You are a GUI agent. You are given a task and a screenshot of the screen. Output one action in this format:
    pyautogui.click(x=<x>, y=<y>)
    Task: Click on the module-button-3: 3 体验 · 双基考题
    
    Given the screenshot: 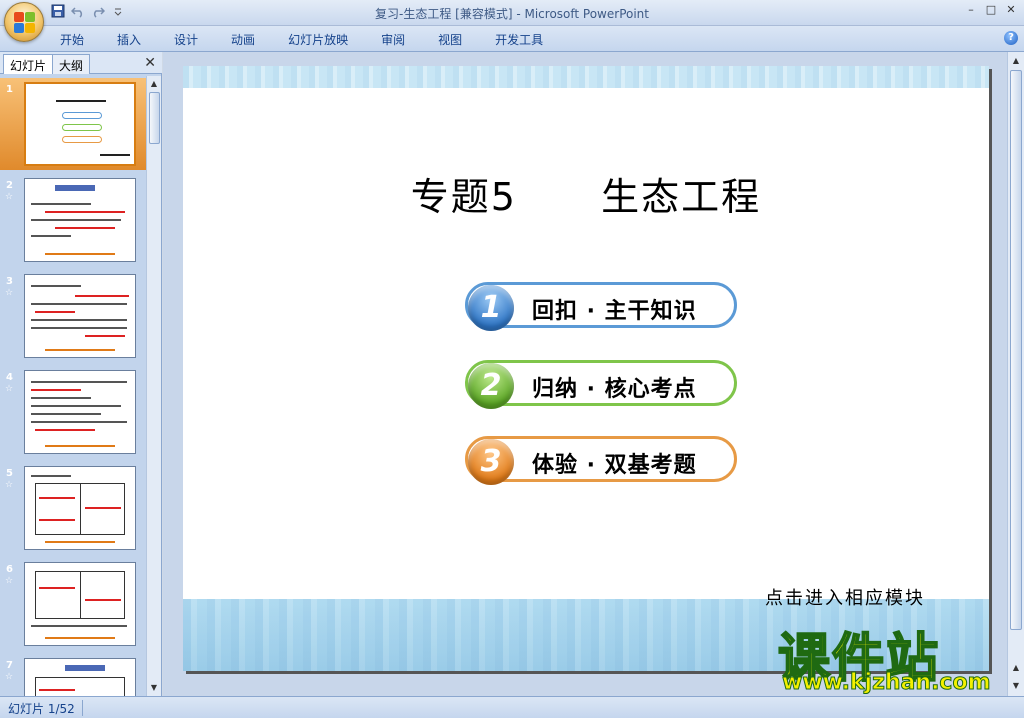 What is the action you would take?
    pyautogui.click(x=601, y=460)
    